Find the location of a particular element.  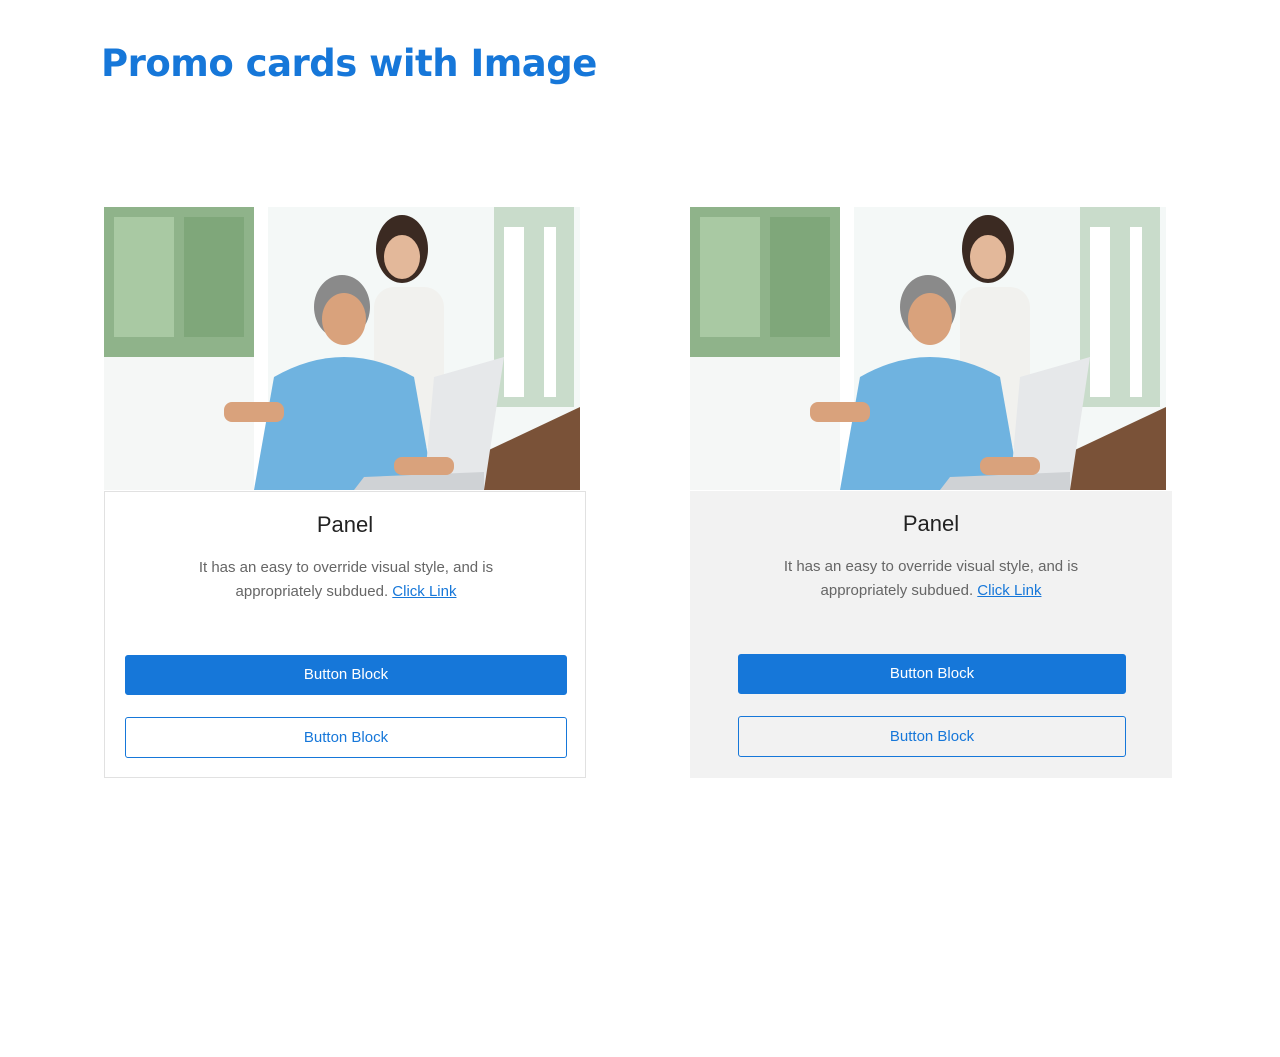

page-title: Promo cards with Image is located at coordinates (349, 63).